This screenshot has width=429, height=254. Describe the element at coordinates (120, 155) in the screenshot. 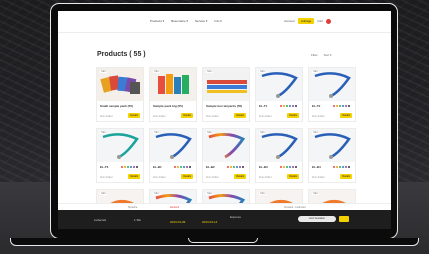

I see `product-card: NEU EL-T3 Zum Artikel Details` at that location.